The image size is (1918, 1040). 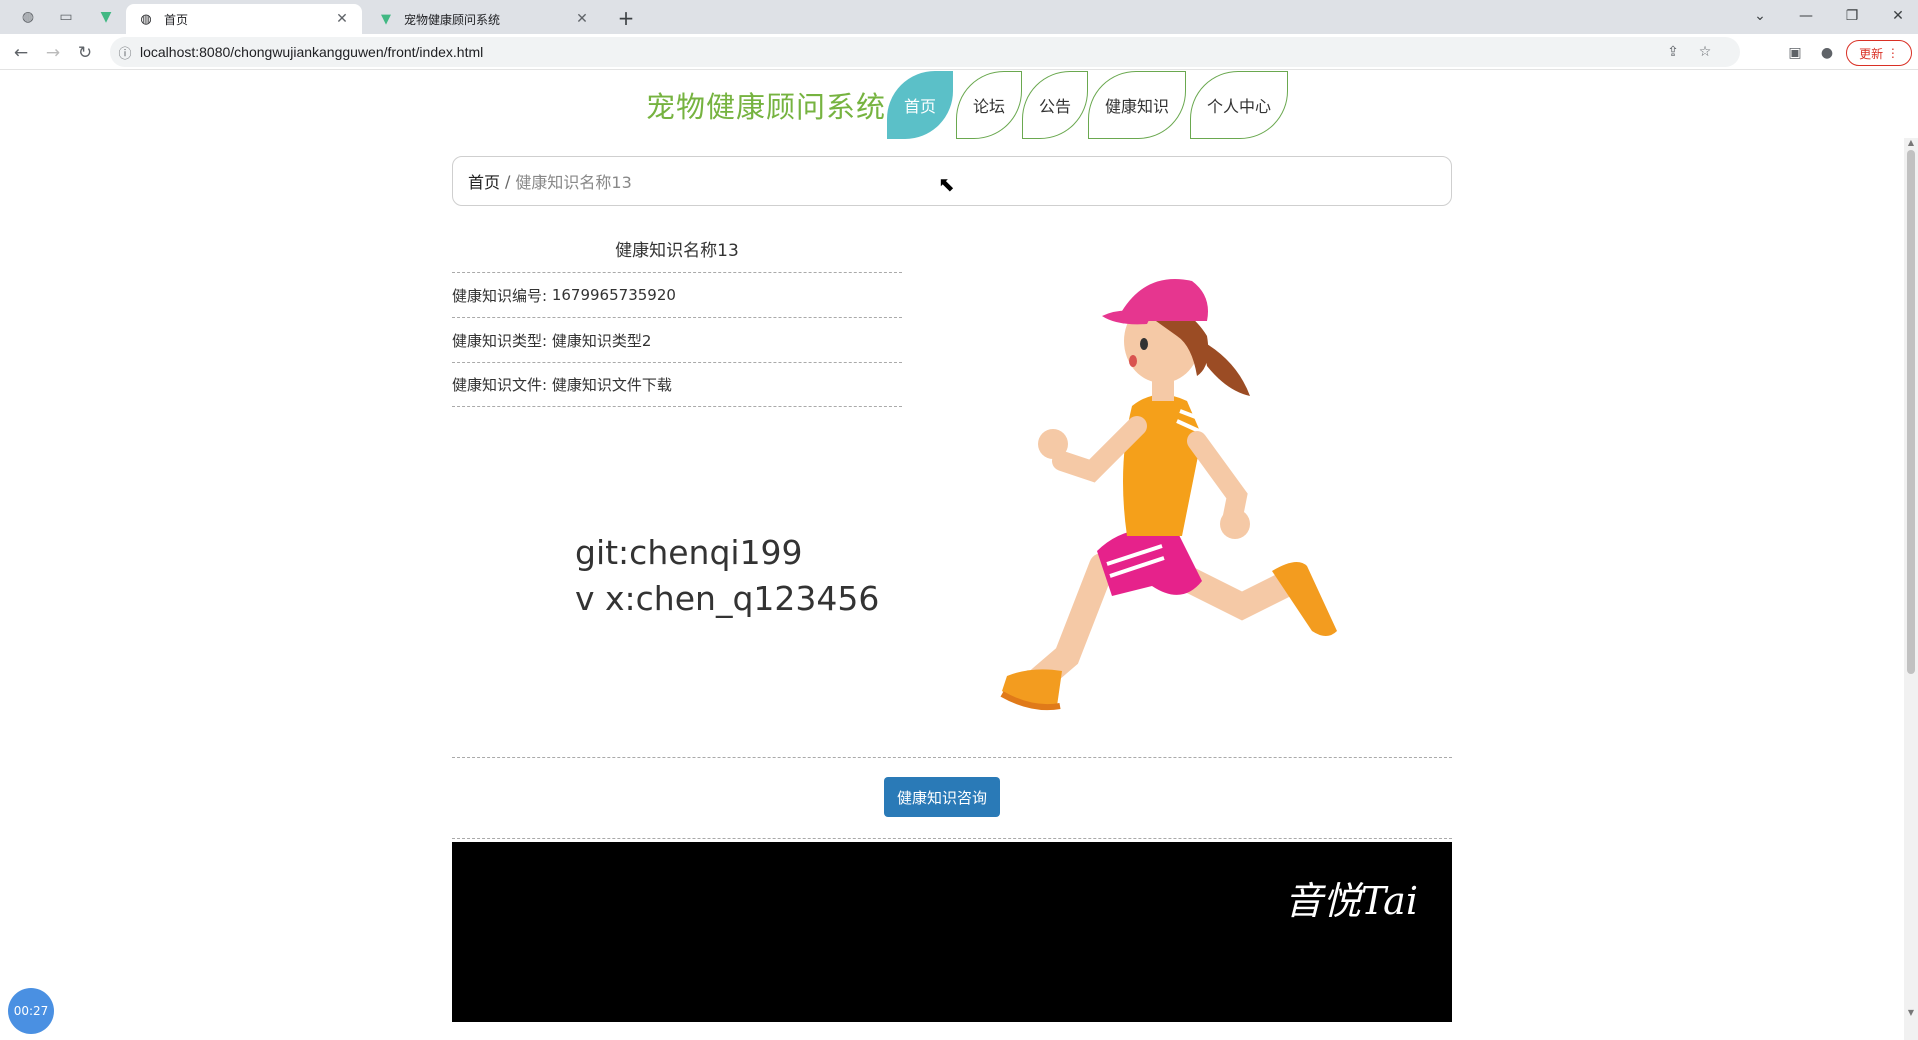 What do you see at coordinates (484, 181) in the screenshot?
I see `breadcrumb-home: 首页` at bounding box center [484, 181].